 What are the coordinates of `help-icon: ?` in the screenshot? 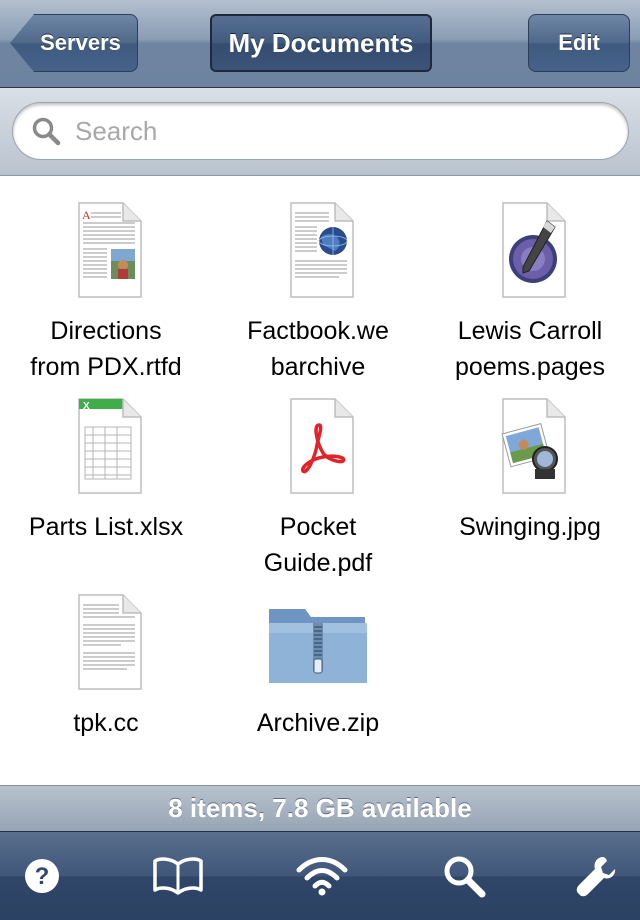 It's located at (42, 876).